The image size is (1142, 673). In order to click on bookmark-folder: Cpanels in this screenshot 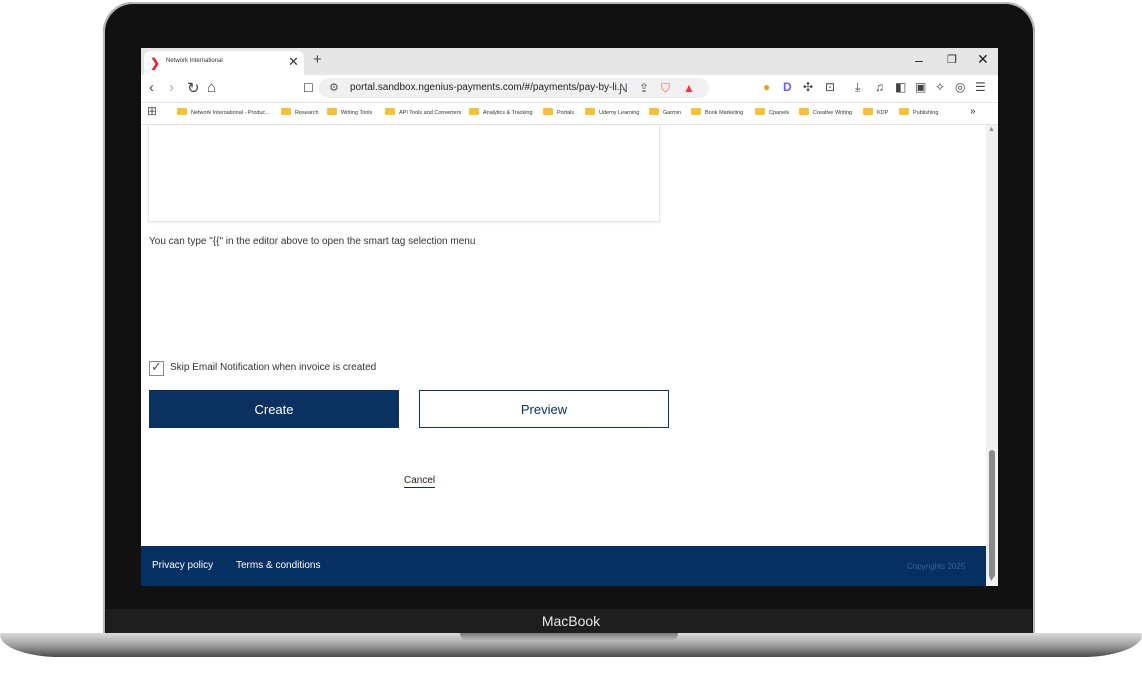, I will do `click(772, 112)`.